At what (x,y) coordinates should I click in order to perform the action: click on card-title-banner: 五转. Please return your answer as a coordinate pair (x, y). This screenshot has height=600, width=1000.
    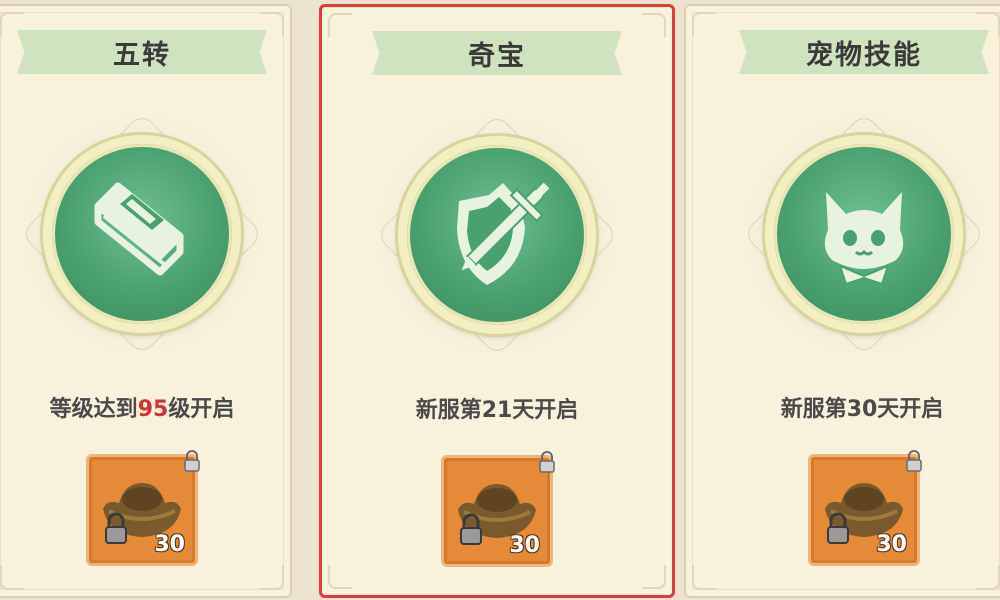
    Looking at the image, I should click on (142, 52).